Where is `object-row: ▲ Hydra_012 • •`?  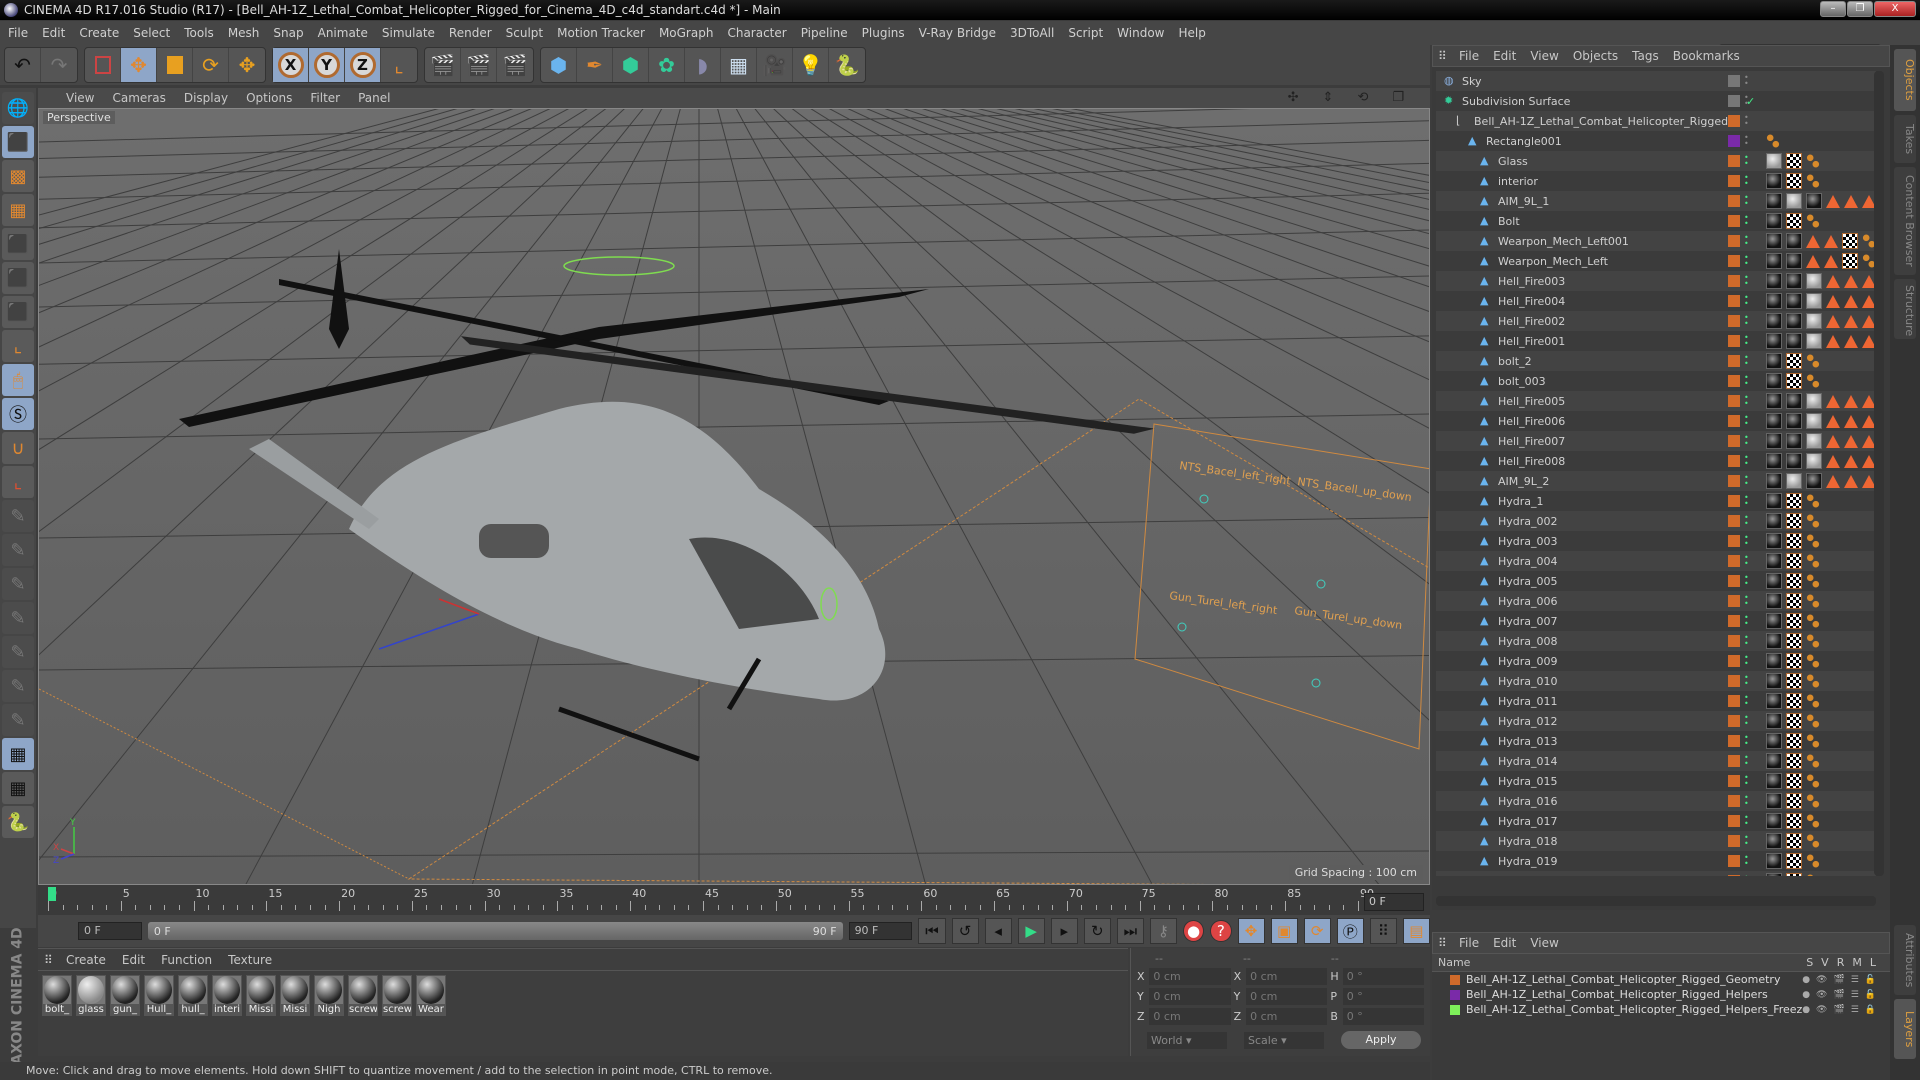 object-row: ▲ Hydra_012 • • is located at coordinates (1656, 721).